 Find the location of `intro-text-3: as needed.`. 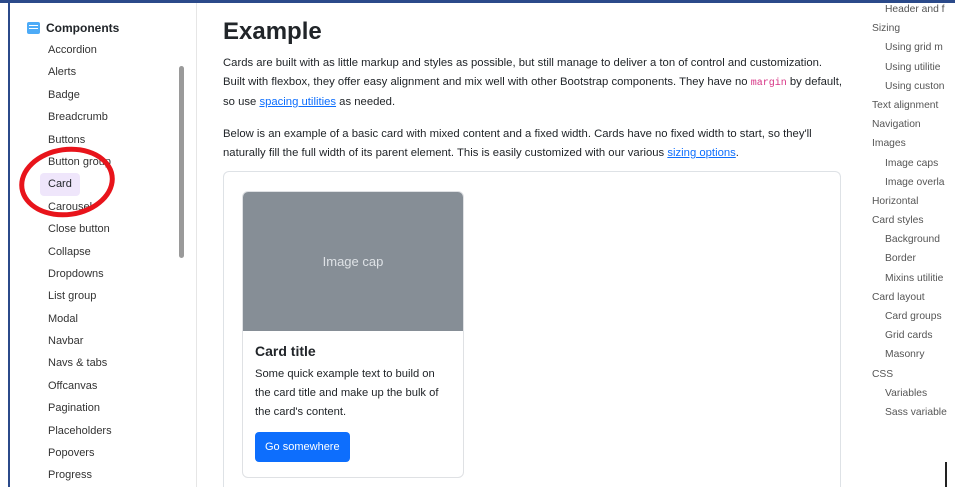

intro-text-3: as needed. is located at coordinates (366, 102).